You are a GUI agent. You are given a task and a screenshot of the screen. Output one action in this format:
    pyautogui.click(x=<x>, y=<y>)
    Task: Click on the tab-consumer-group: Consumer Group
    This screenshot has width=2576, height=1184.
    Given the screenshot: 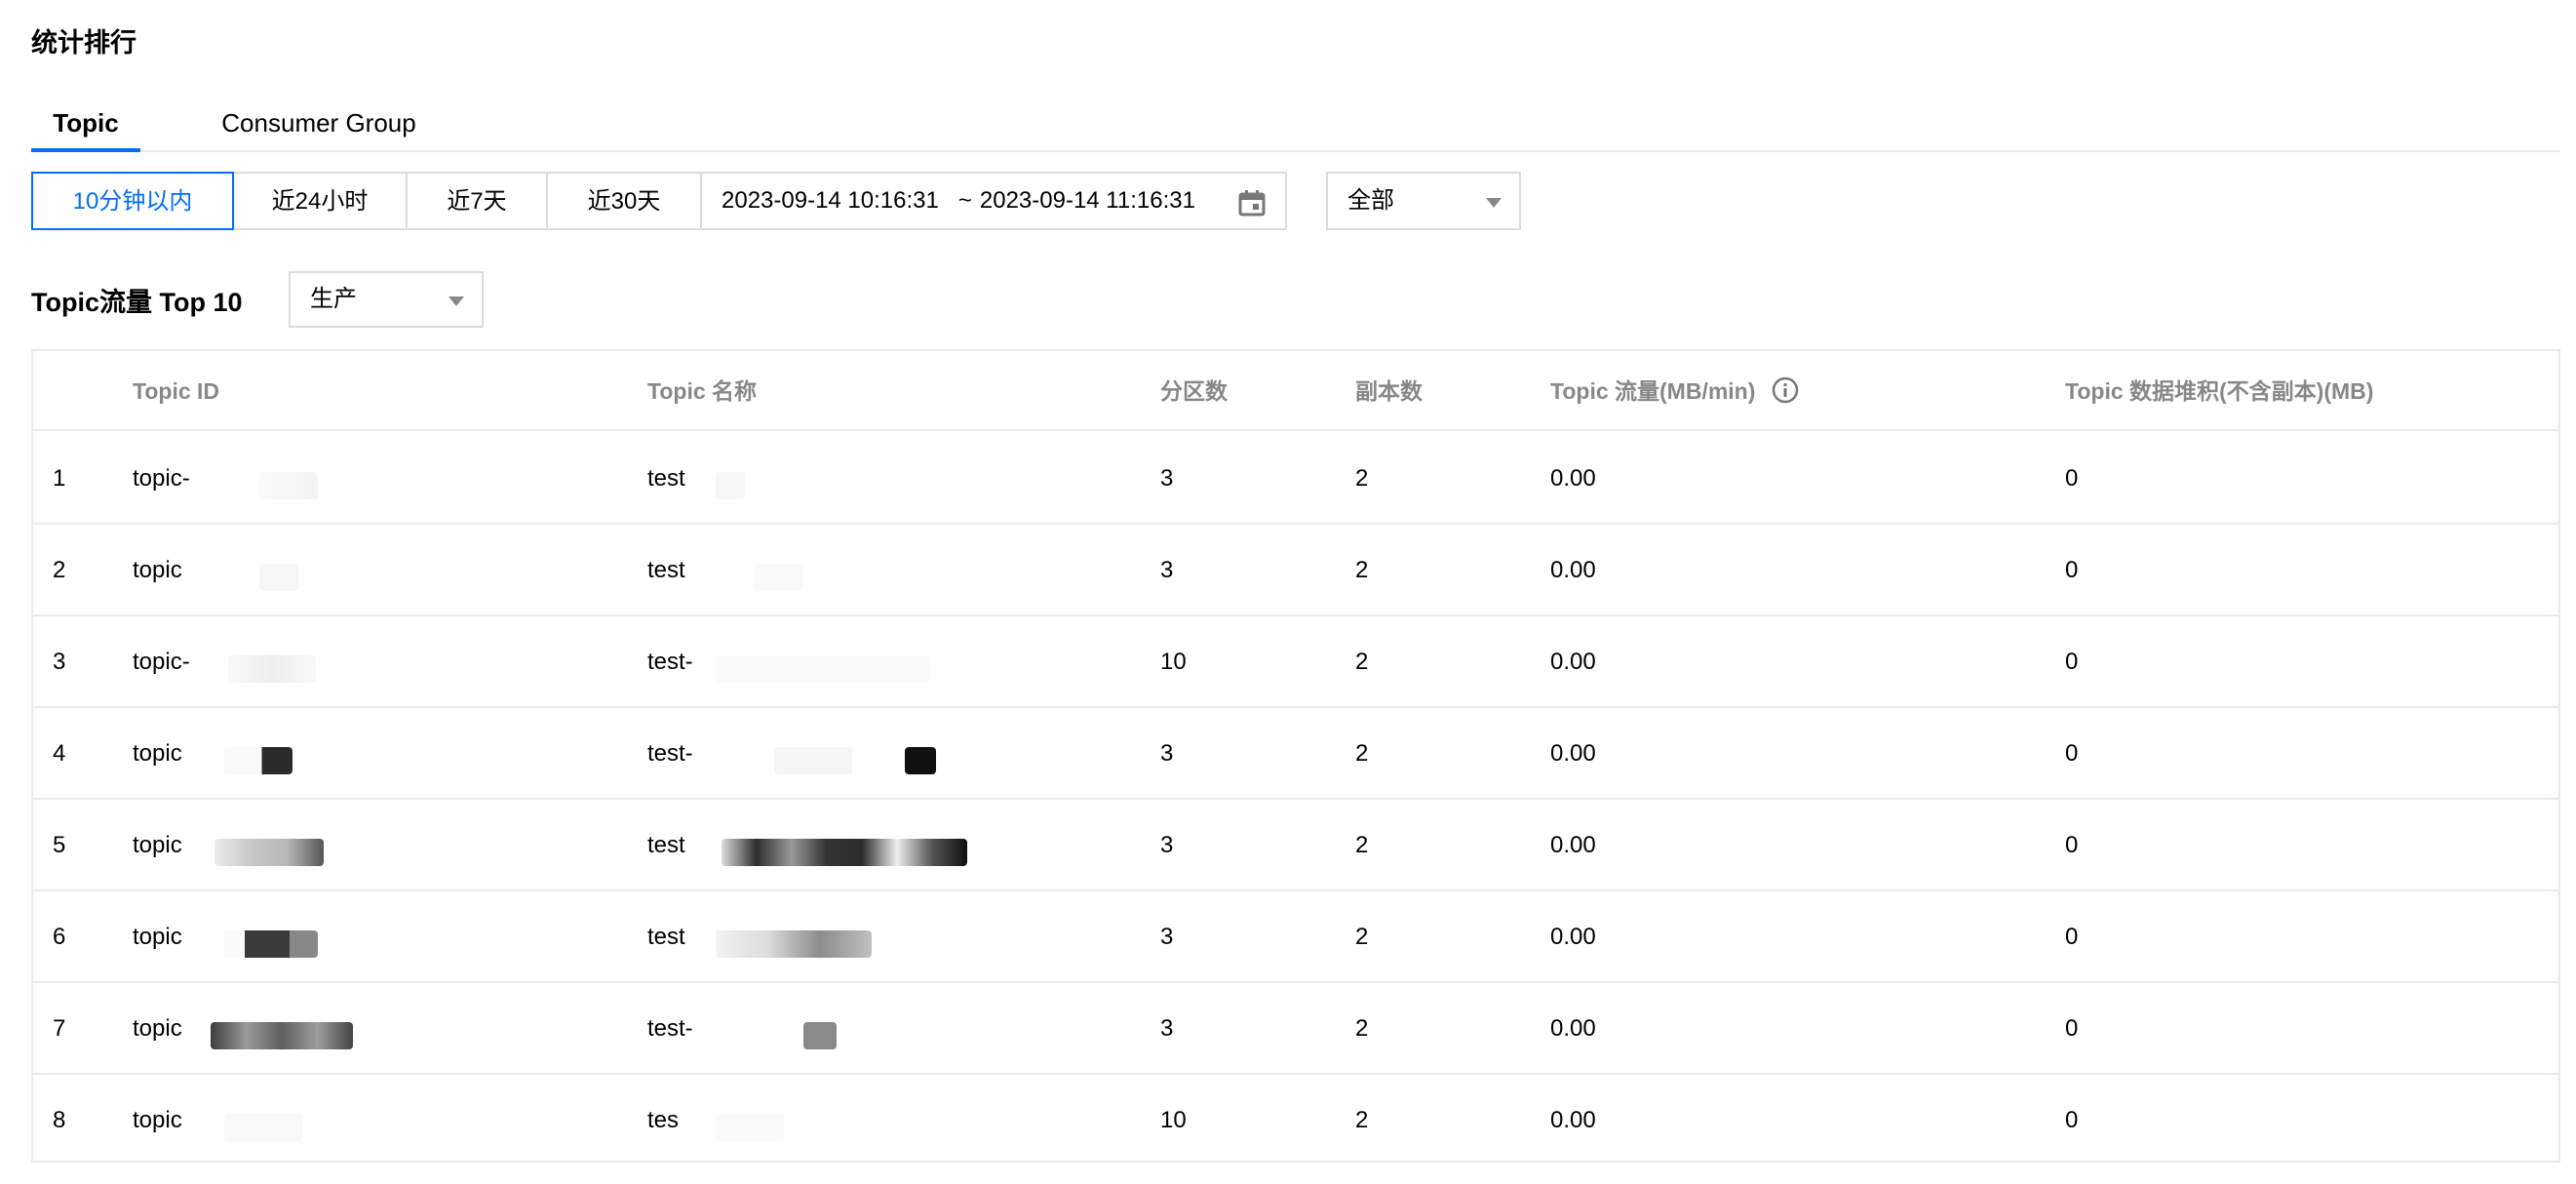 What is the action you would take?
    pyautogui.click(x=319, y=125)
    